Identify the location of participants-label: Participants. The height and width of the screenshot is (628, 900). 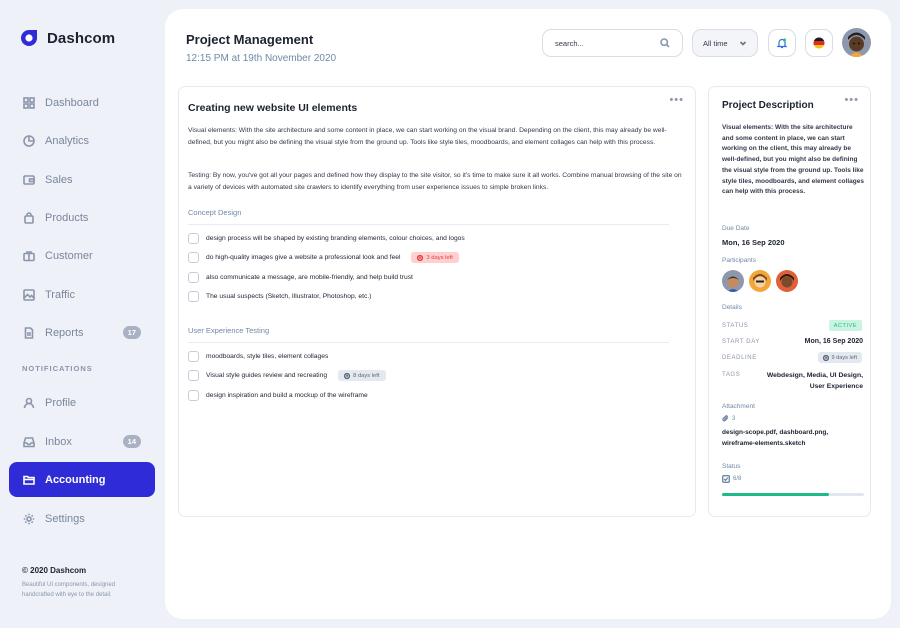
(739, 260).